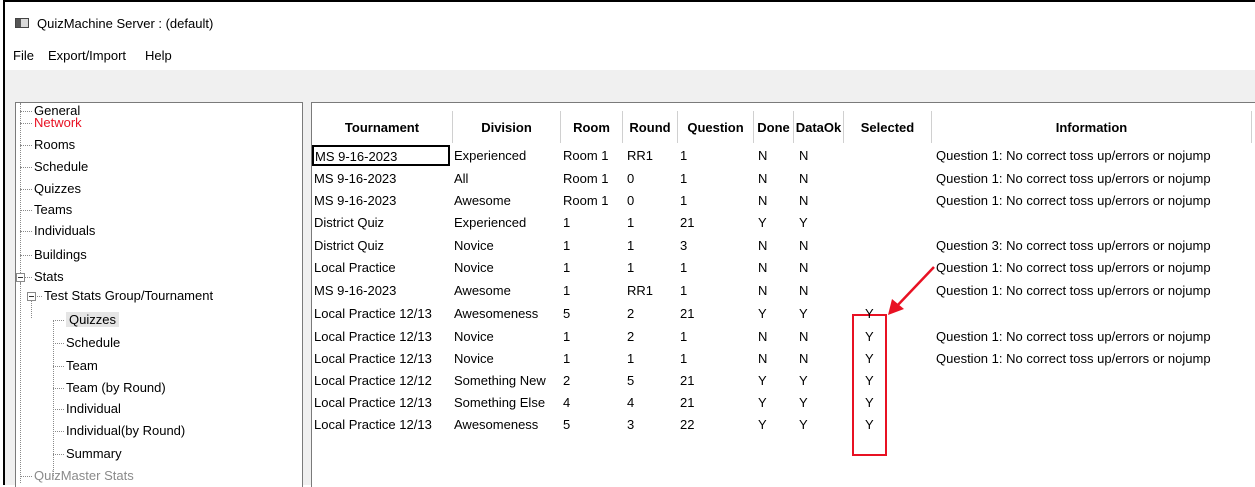 The height and width of the screenshot is (487, 1255). I want to click on column-header-selected: Selected, so click(888, 127).